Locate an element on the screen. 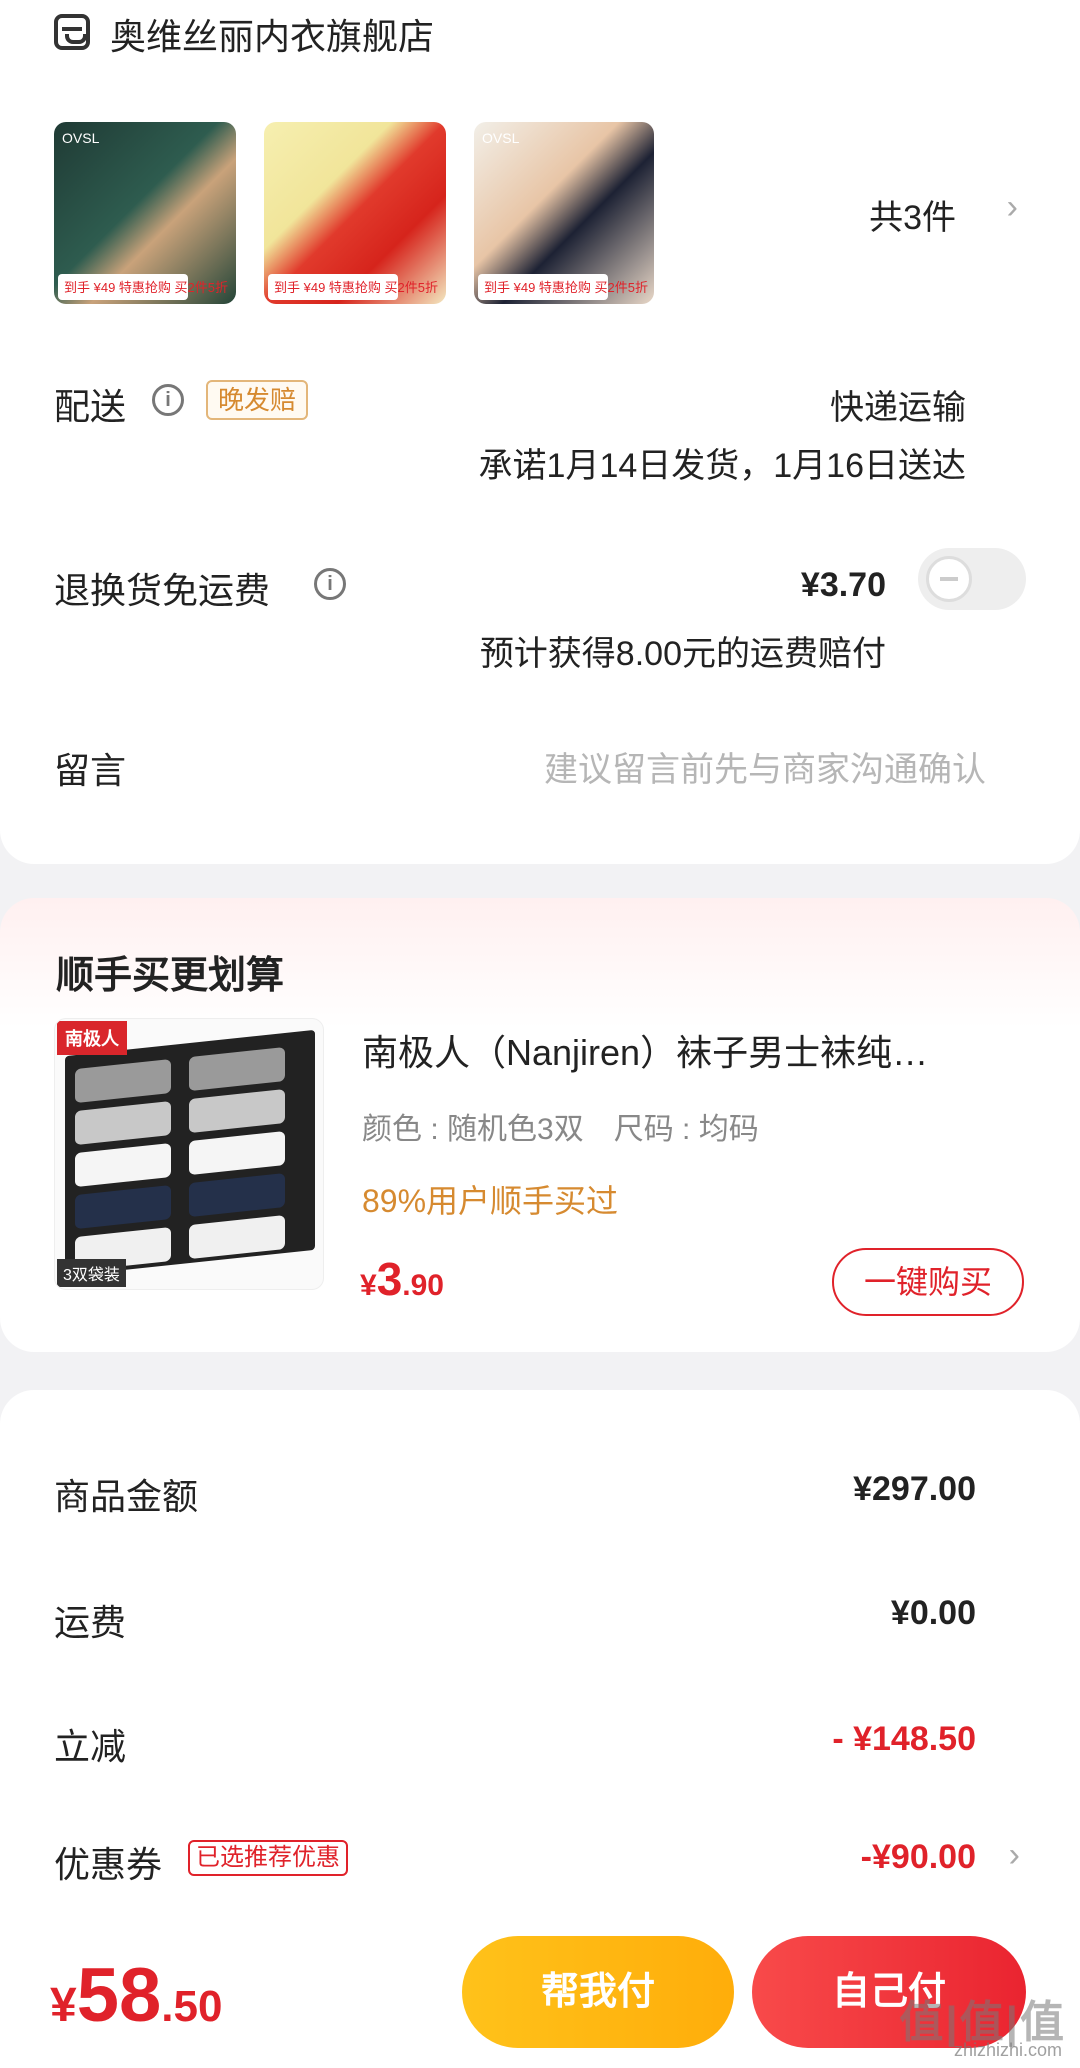  delivery-method: 快递运输 is located at coordinates (898, 404).